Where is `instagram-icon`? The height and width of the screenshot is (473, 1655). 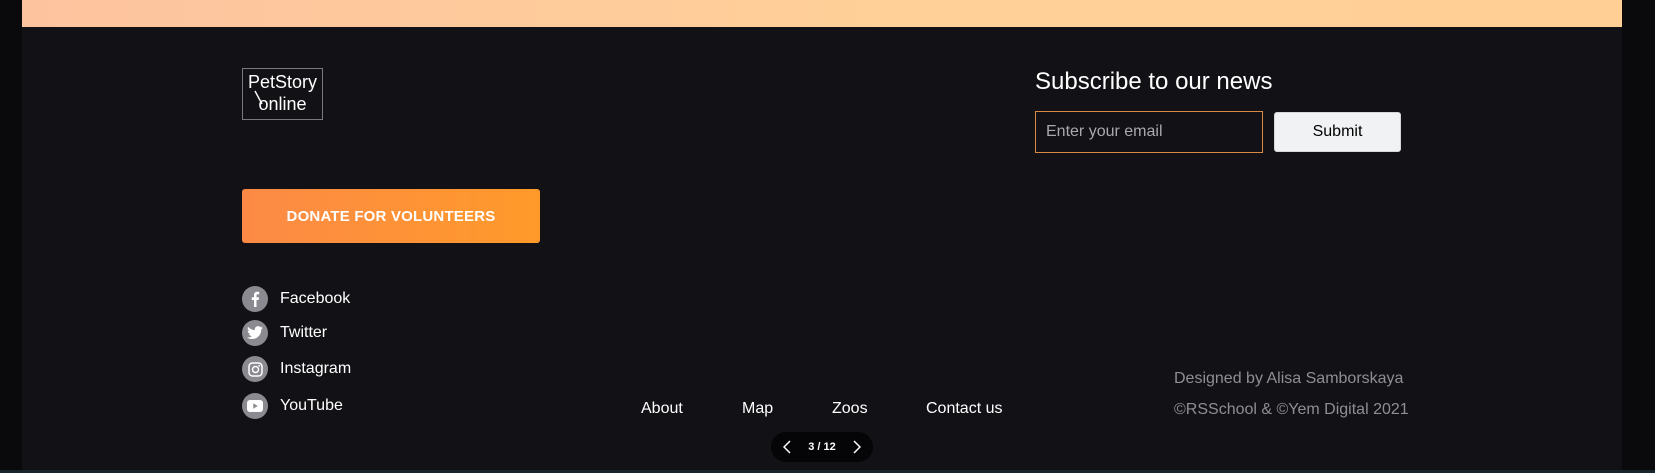 instagram-icon is located at coordinates (255, 369).